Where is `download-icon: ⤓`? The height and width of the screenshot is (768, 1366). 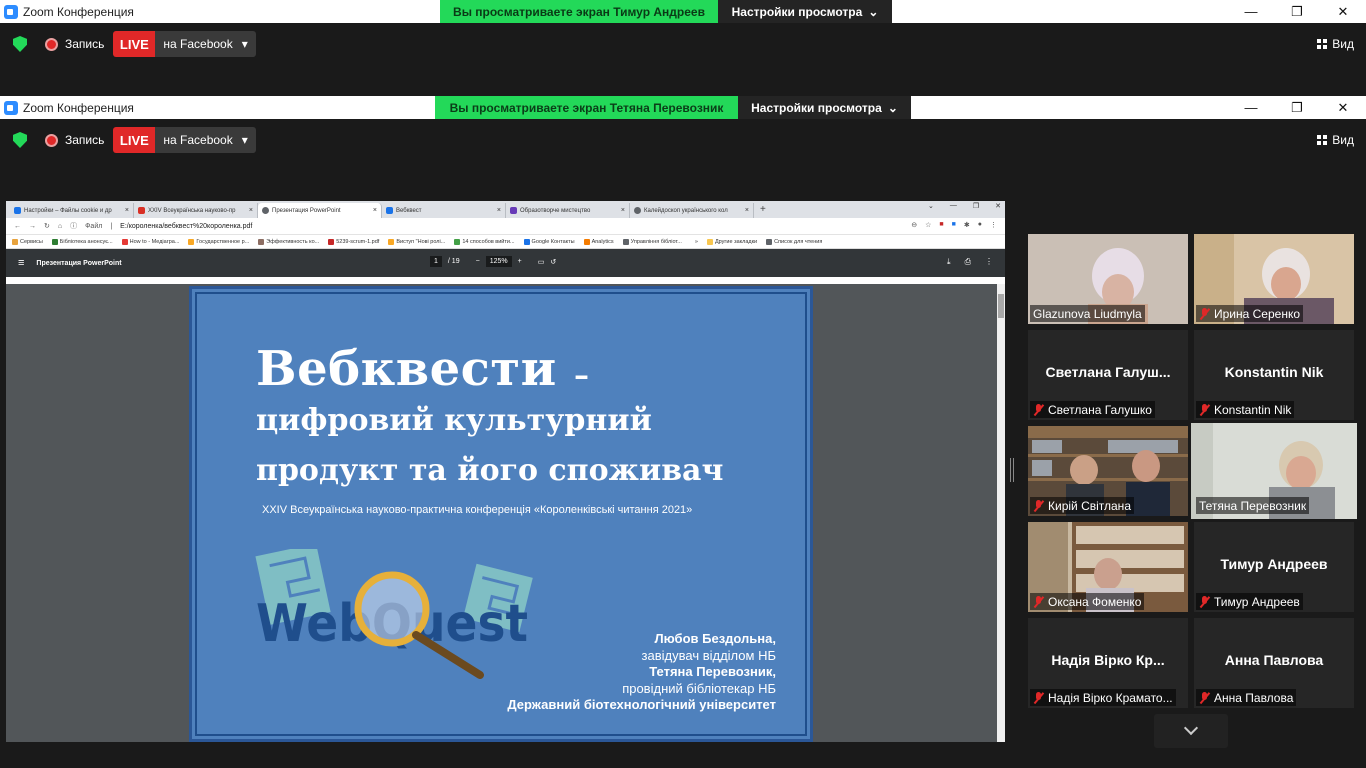
download-icon: ⤓ is located at coordinates (949, 262).